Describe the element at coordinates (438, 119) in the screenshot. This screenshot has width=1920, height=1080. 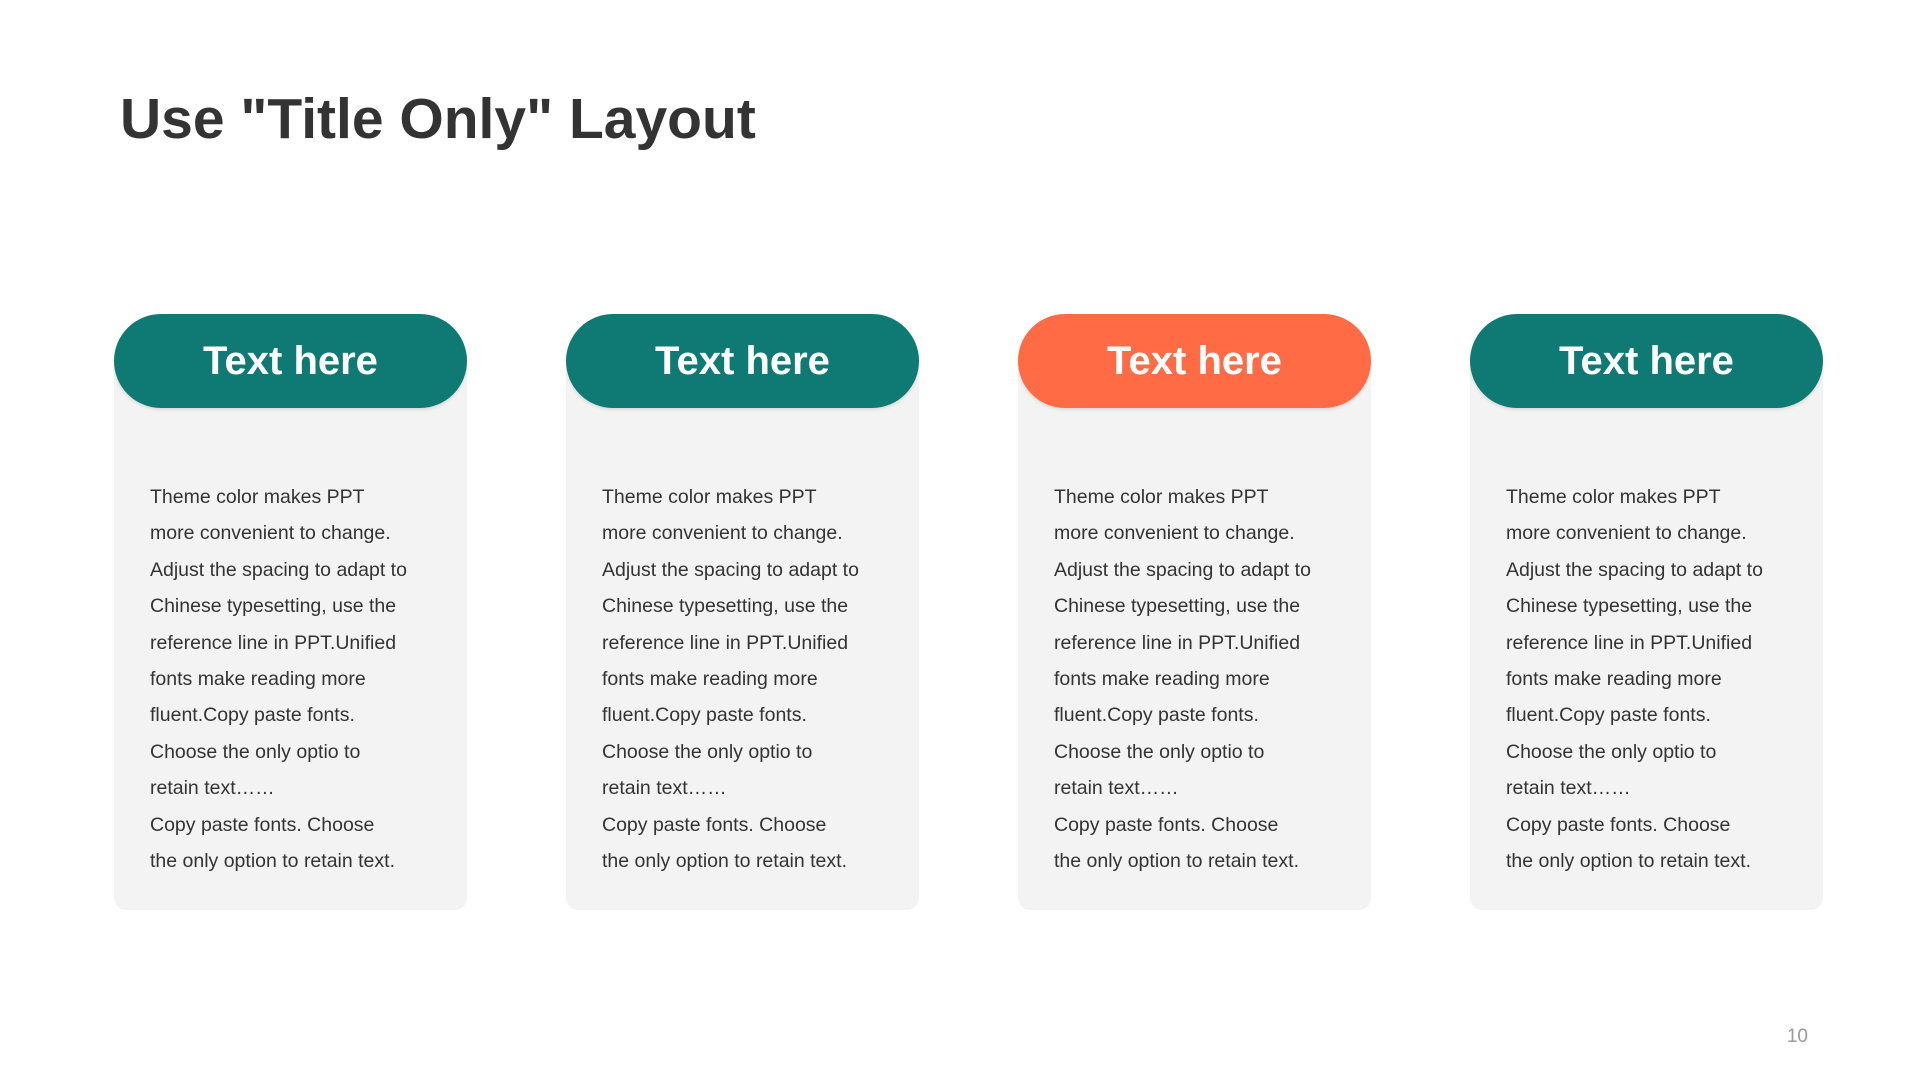
I see `slide-title: Use "Title Only" Layout` at that location.